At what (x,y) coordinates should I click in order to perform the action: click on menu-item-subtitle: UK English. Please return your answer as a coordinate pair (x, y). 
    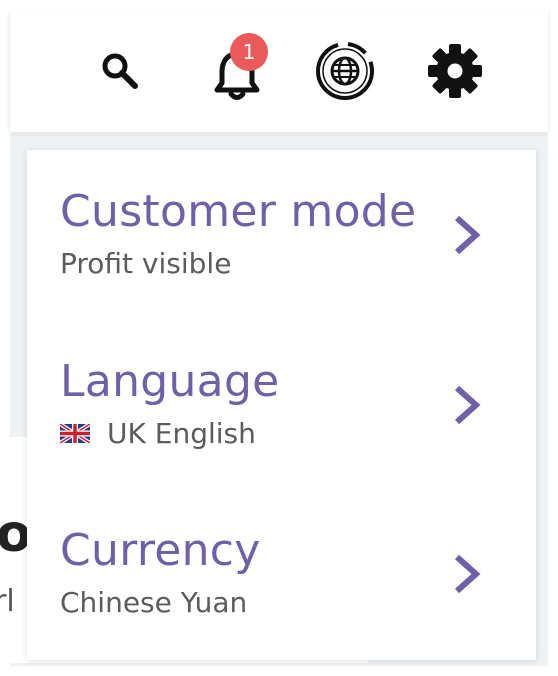
    Looking at the image, I should click on (181, 433).